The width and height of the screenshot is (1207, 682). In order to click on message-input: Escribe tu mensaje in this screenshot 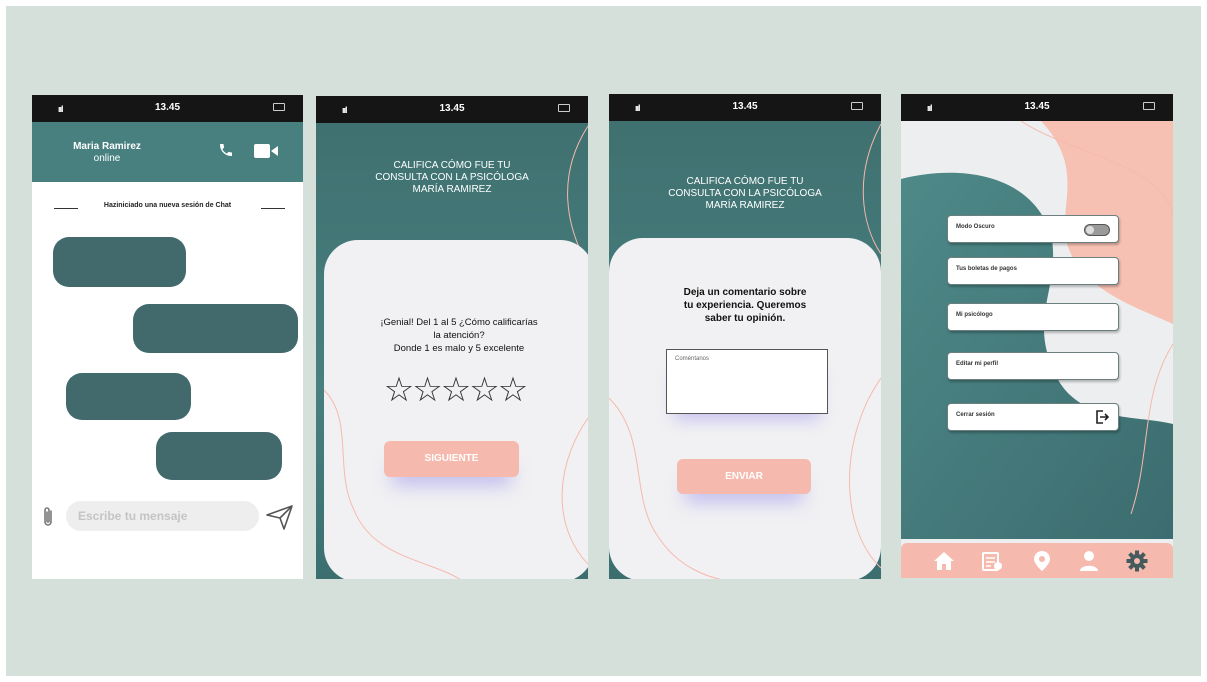, I will do `click(162, 516)`.